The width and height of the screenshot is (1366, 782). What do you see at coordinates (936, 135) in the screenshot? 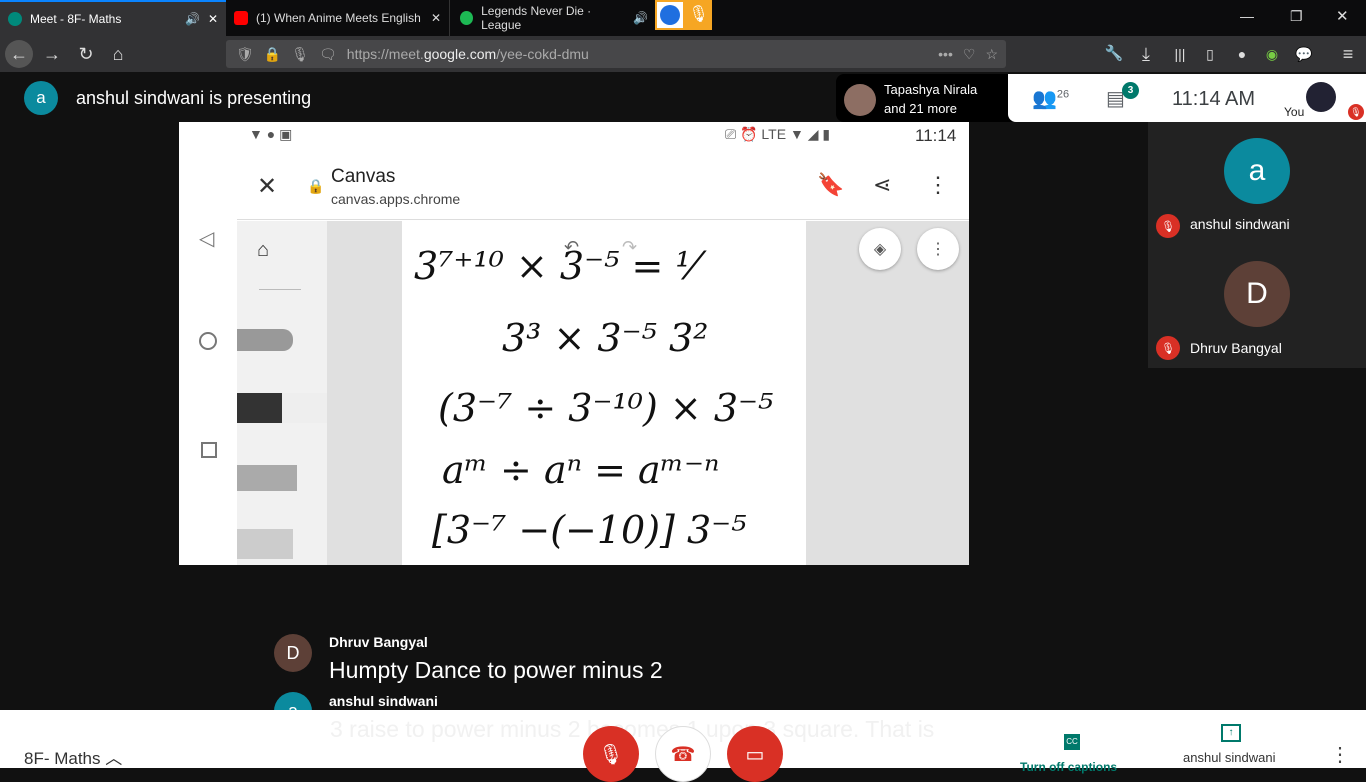
I see `phone-time: 11:14` at bounding box center [936, 135].